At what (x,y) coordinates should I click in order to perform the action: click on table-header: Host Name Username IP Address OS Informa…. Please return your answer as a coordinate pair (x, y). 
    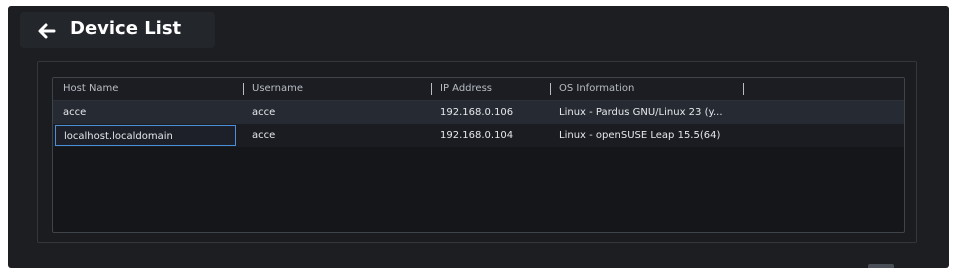
    Looking at the image, I should click on (478, 89).